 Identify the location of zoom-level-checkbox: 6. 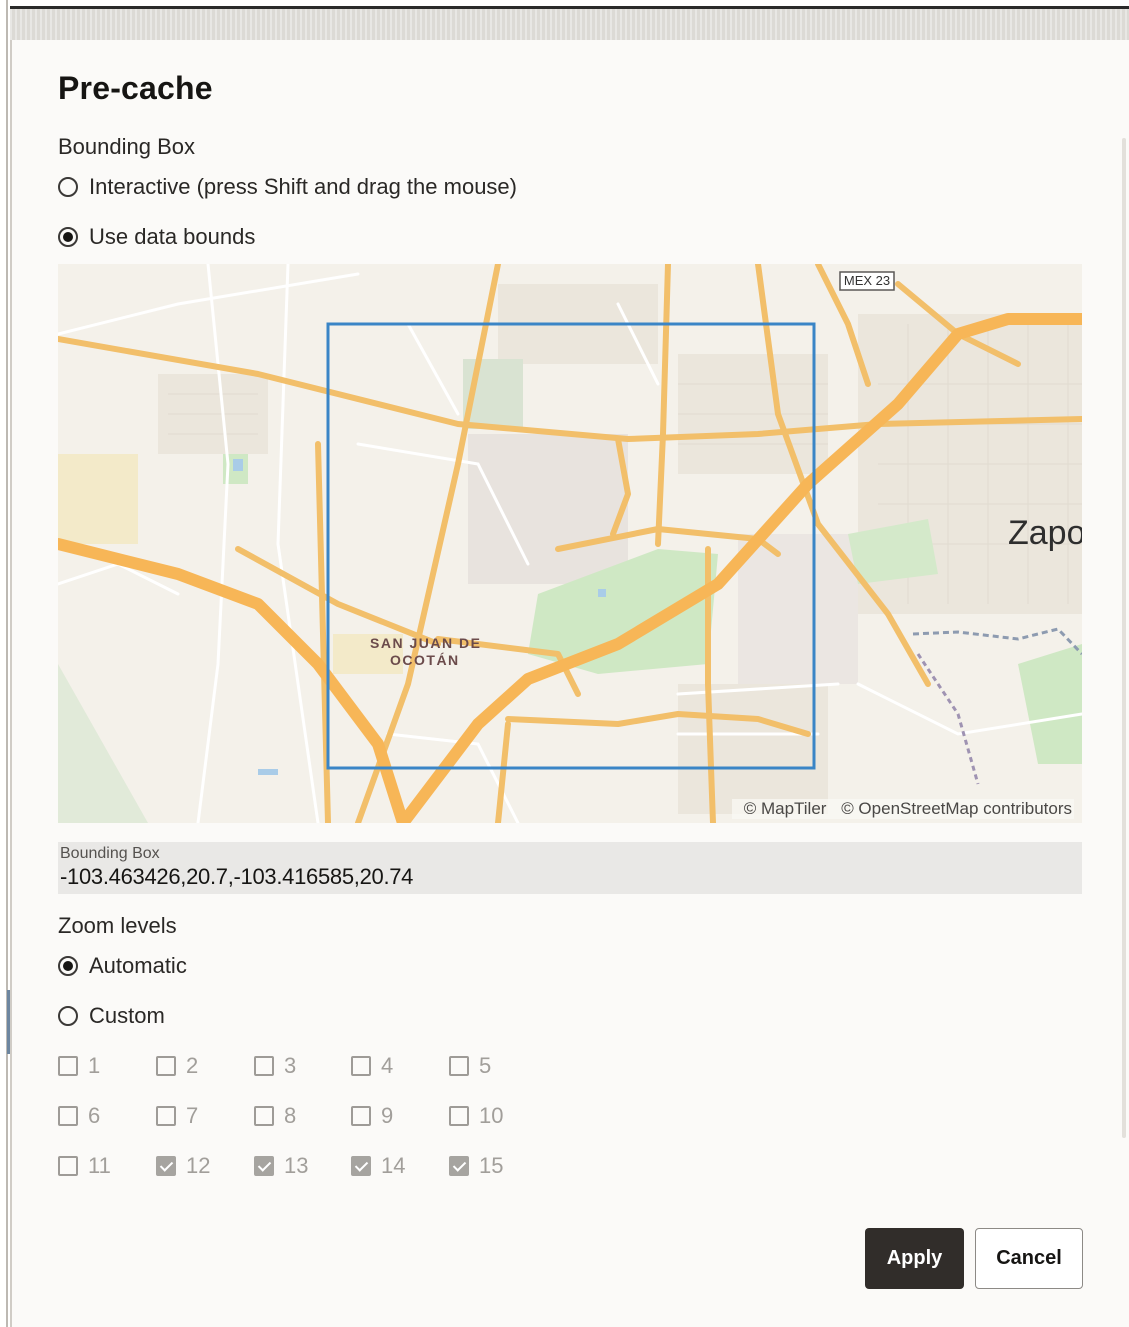
(79, 1116).